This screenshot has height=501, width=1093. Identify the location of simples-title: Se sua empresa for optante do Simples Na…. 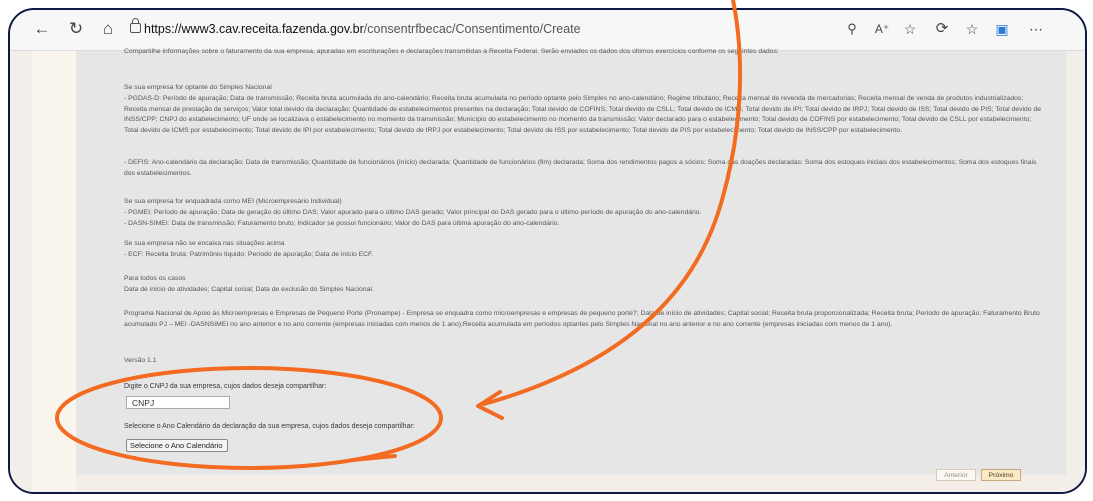
(198, 87).